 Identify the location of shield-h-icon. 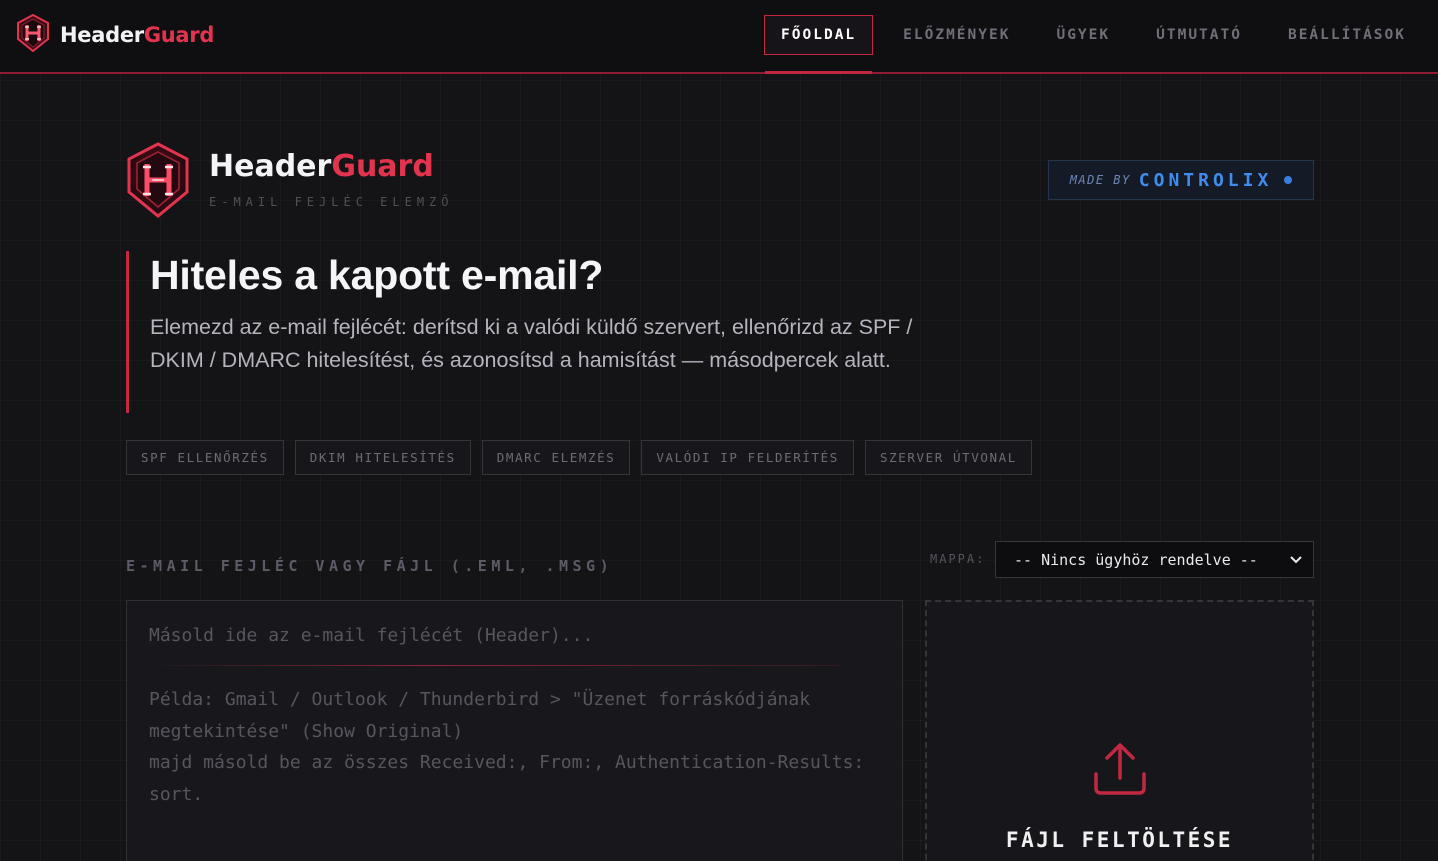
(33, 34).